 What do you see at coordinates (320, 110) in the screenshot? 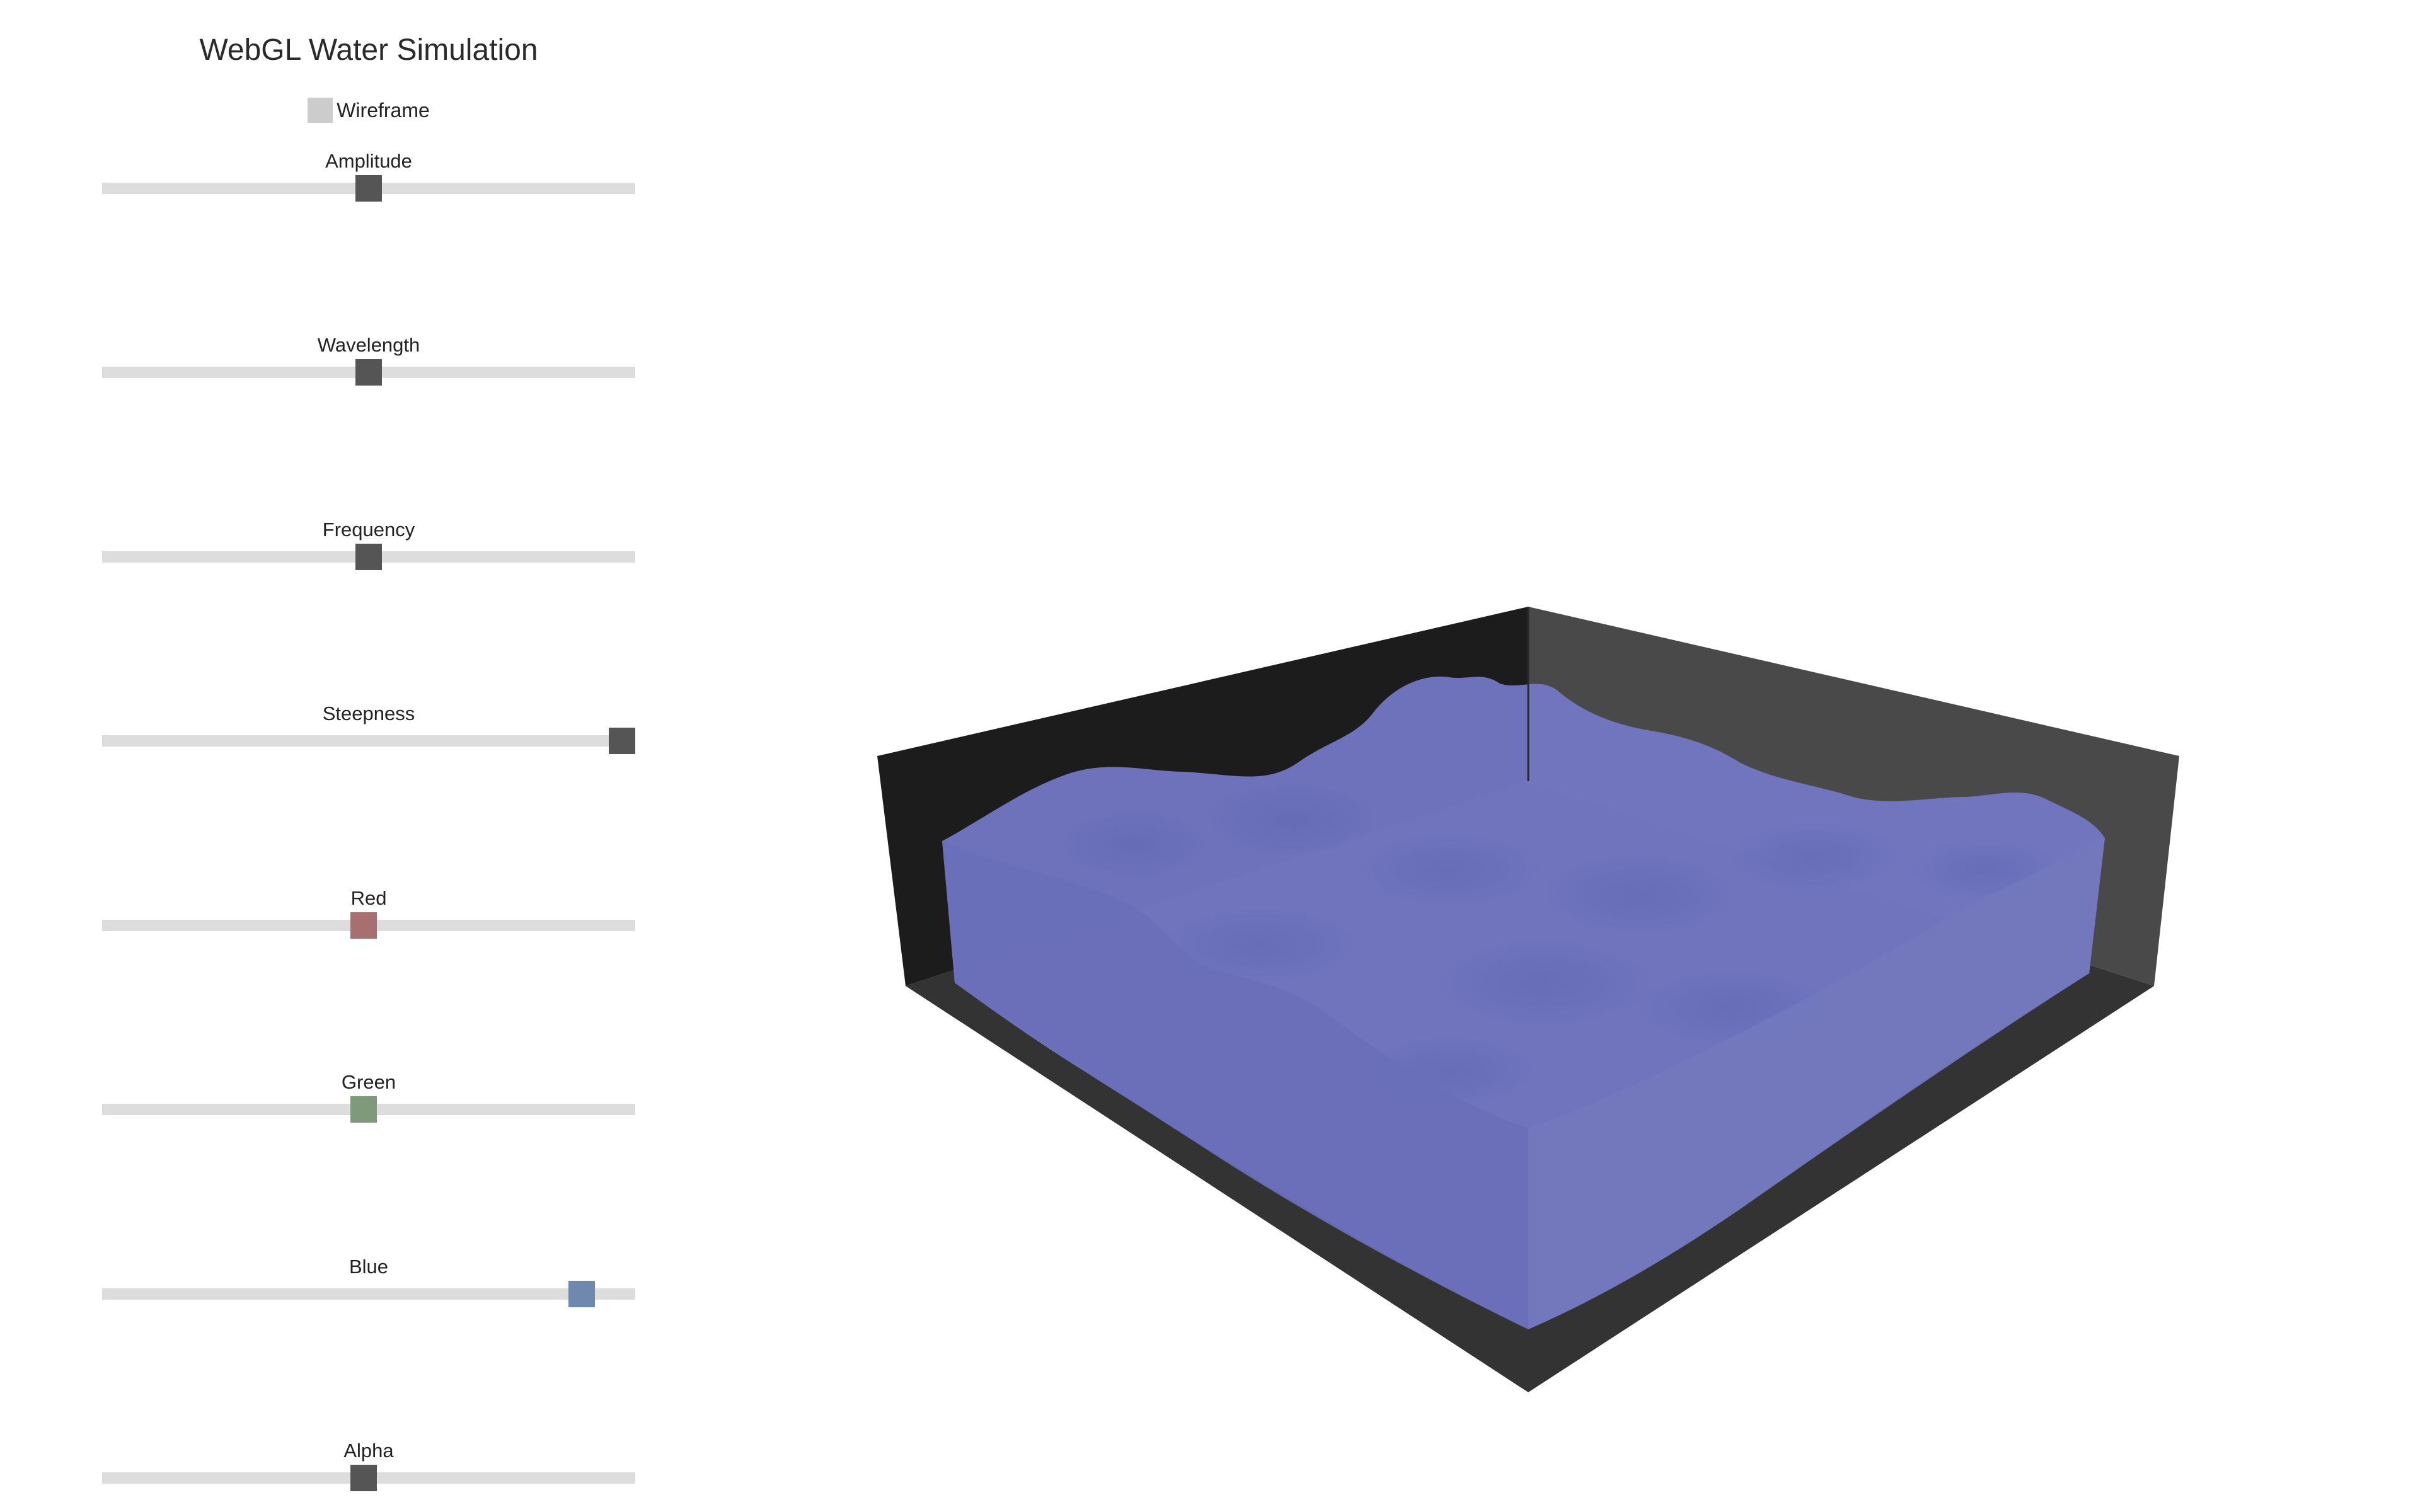
I see `wireframe-checkbox` at bounding box center [320, 110].